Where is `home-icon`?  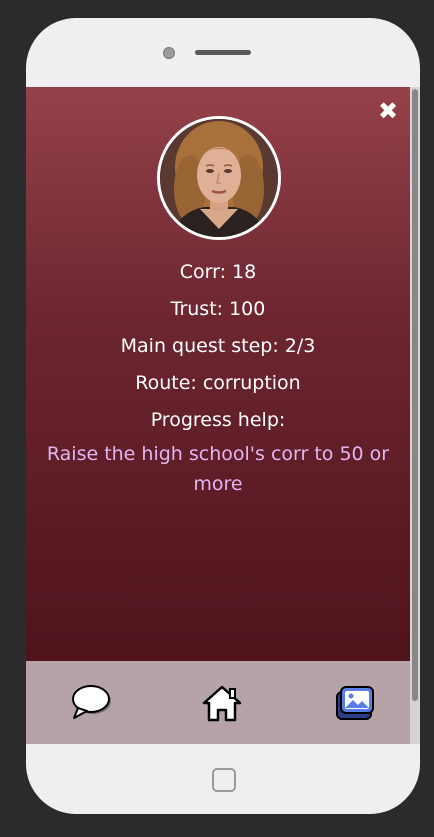 home-icon is located at coordinates (222, 703).